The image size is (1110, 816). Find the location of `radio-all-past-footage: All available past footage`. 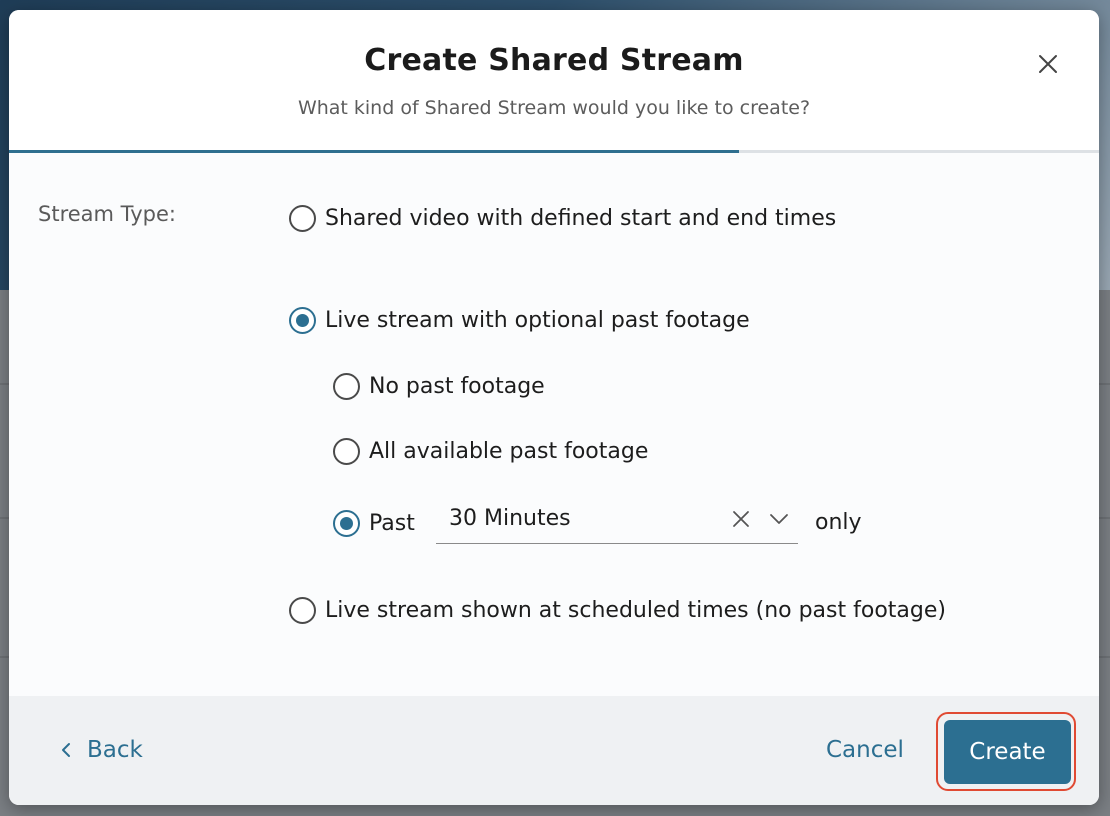

radio-all-past-footage: All available past footage is located at coordinates (490, 451).